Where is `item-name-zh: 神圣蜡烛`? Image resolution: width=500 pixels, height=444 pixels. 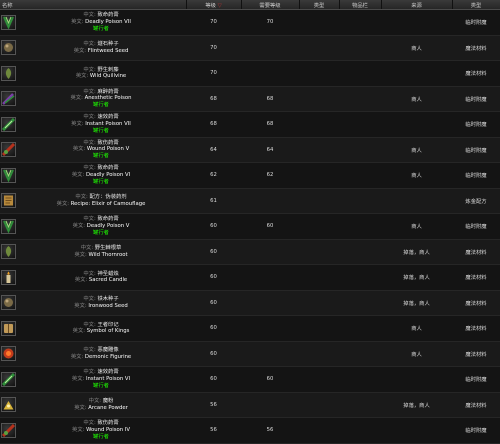
item-name-zh: 神圣蜡烛 is located at coordinates (107, 274).